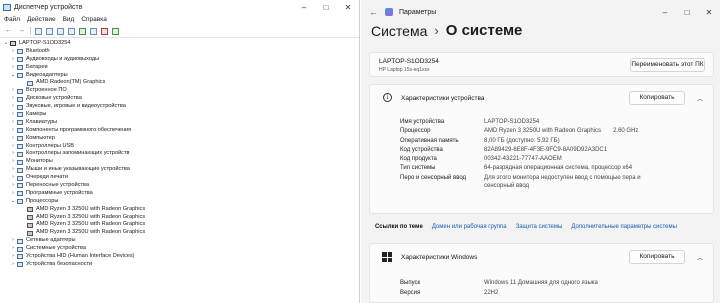 Image resolution: width=720 pixels, height=303 pixels. What do you see at coordinates (179, 107) in the screenshot?
I see `tree-item: › Звуковые, игровые и видеоустройства` at bounding box center [179, 107].